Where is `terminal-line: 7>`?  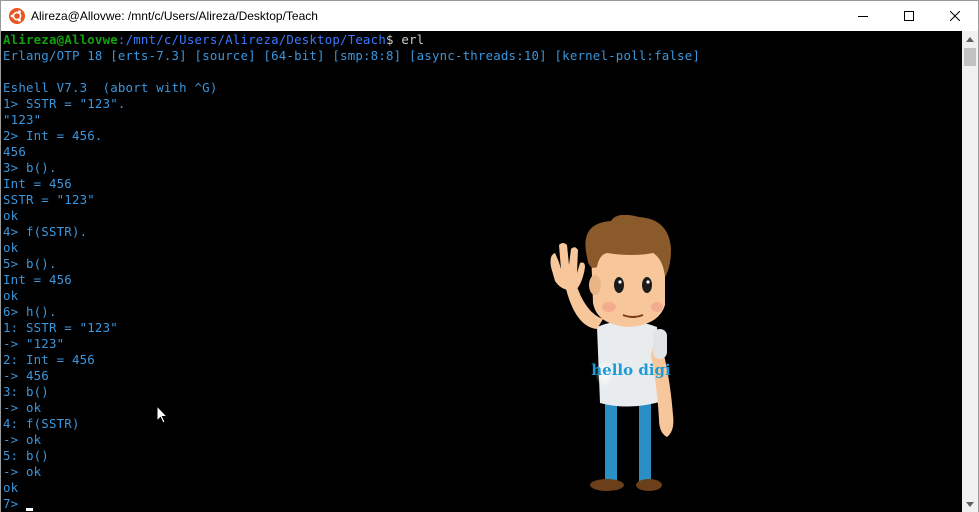 terminal-line: 7> is located at coordinates (18, 504).